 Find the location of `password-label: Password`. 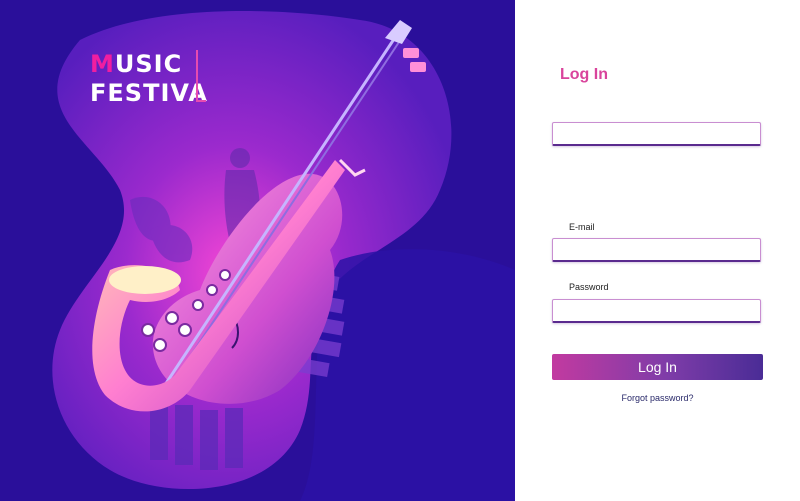

password-label: Password is located at coordinates (589, 287).